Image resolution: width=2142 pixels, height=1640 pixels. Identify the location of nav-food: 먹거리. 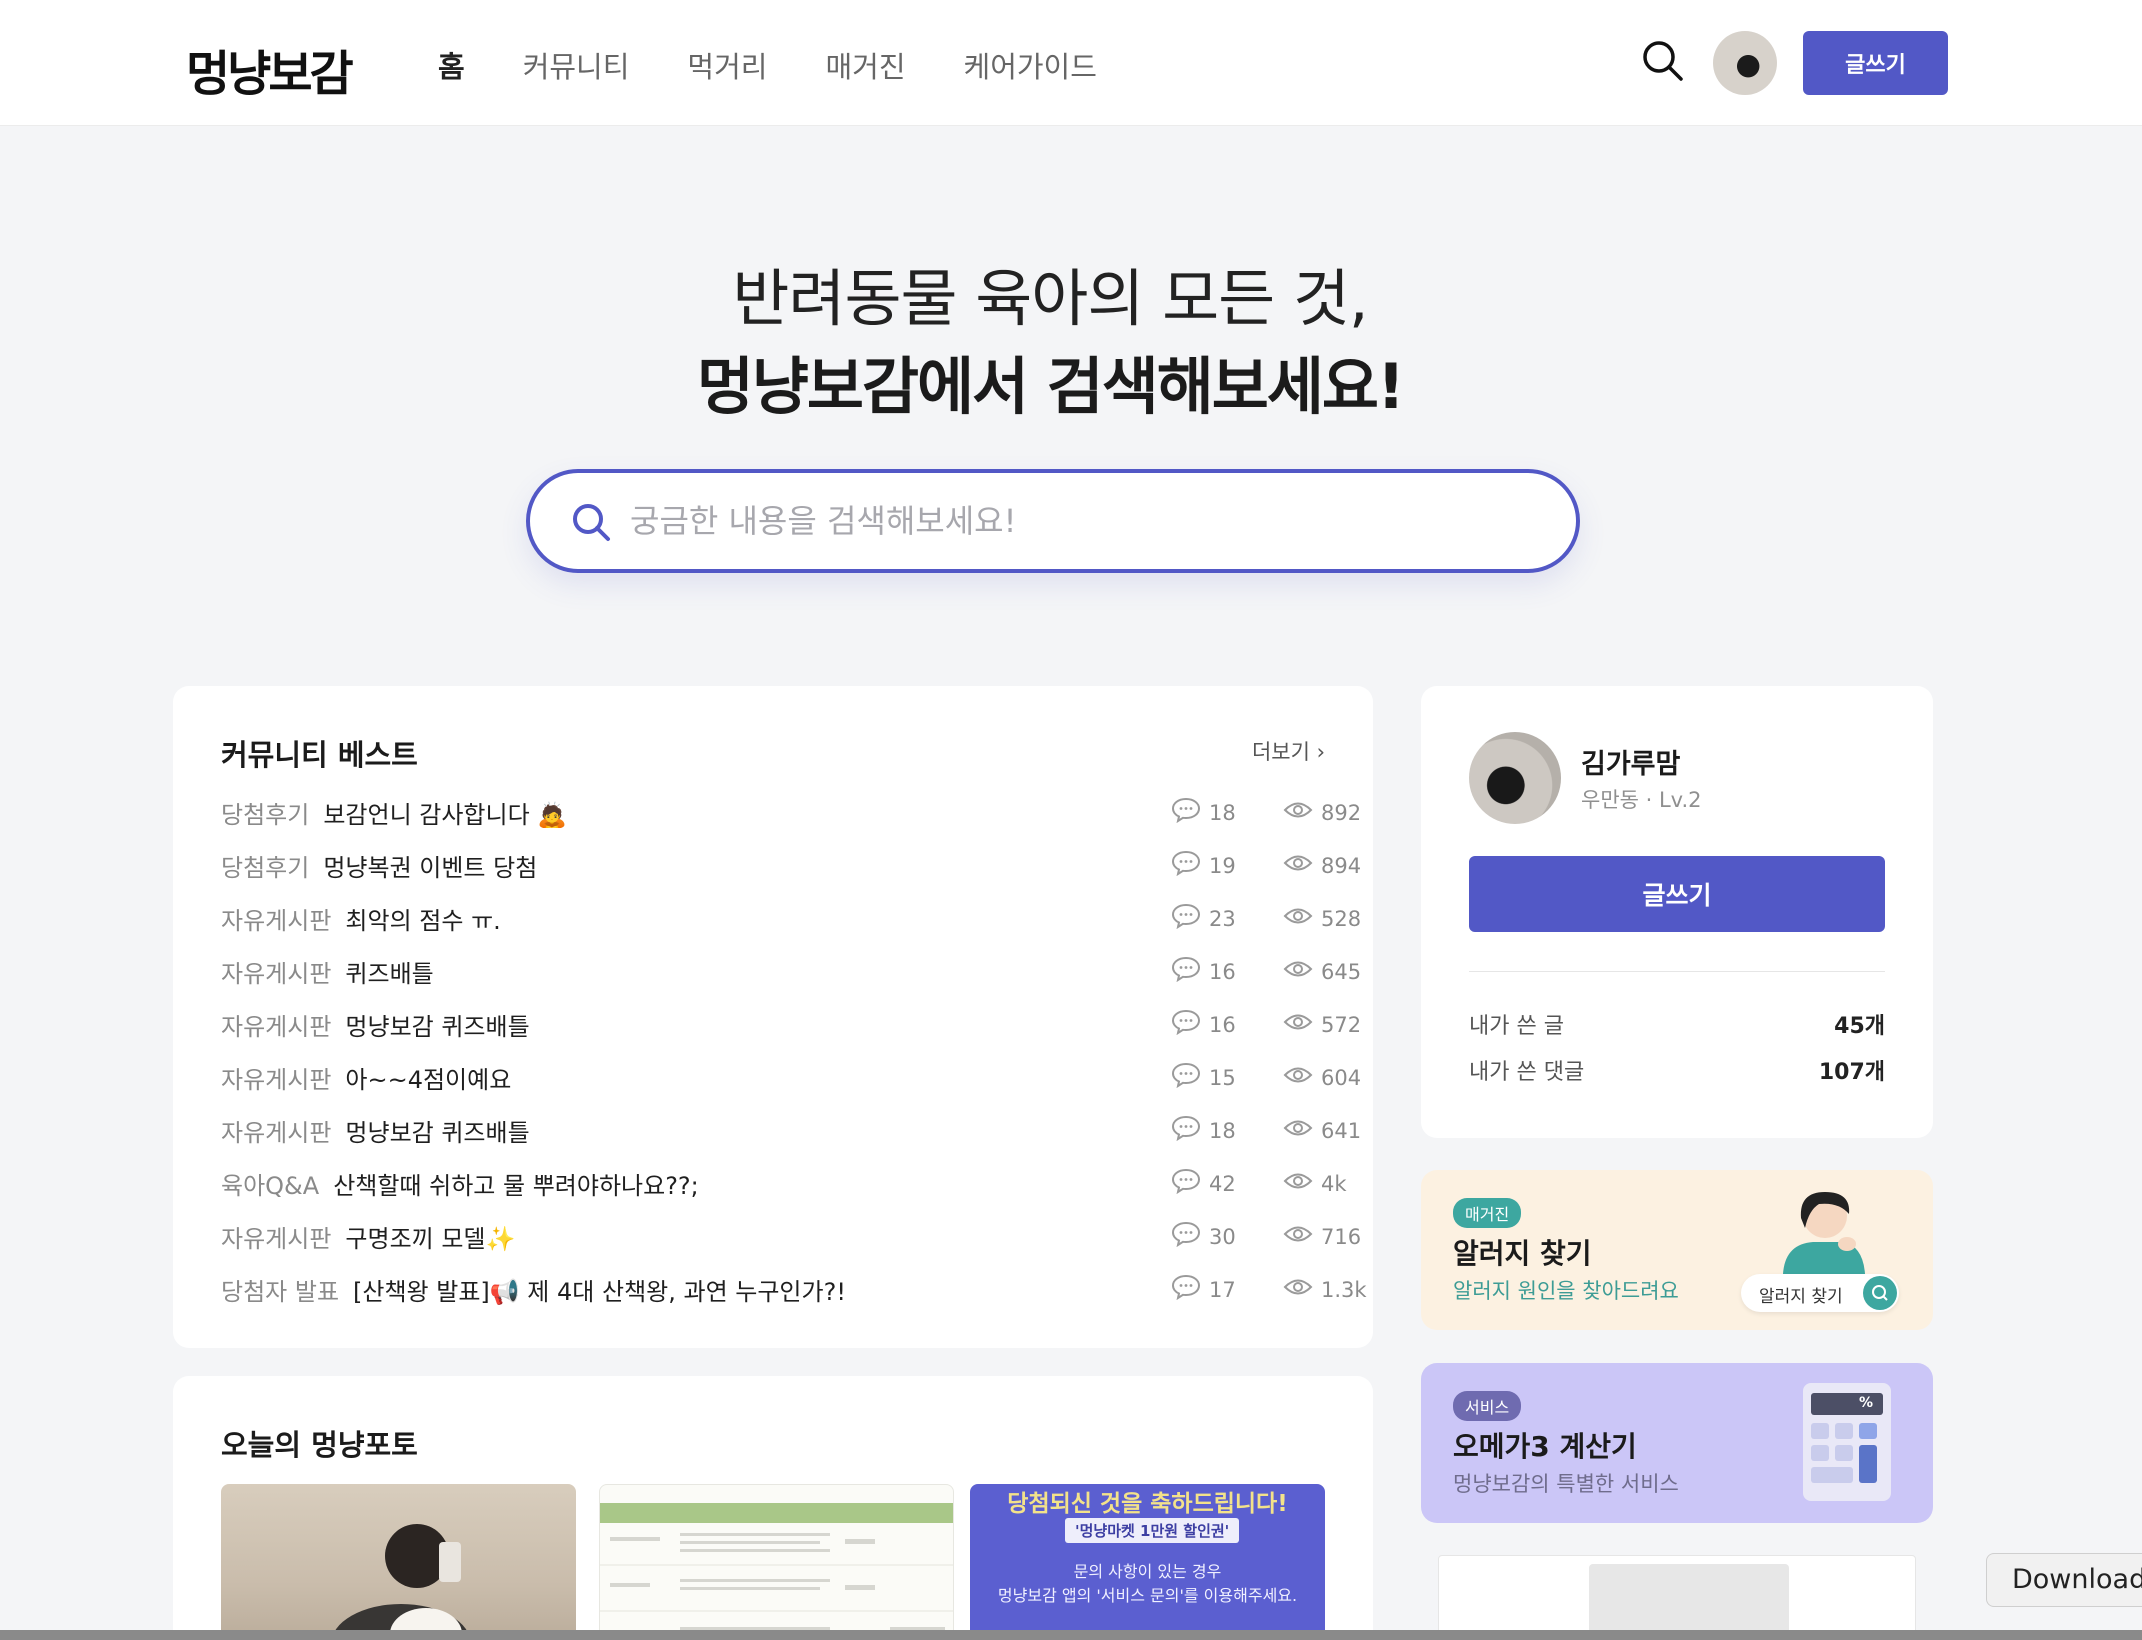
(727, 65).